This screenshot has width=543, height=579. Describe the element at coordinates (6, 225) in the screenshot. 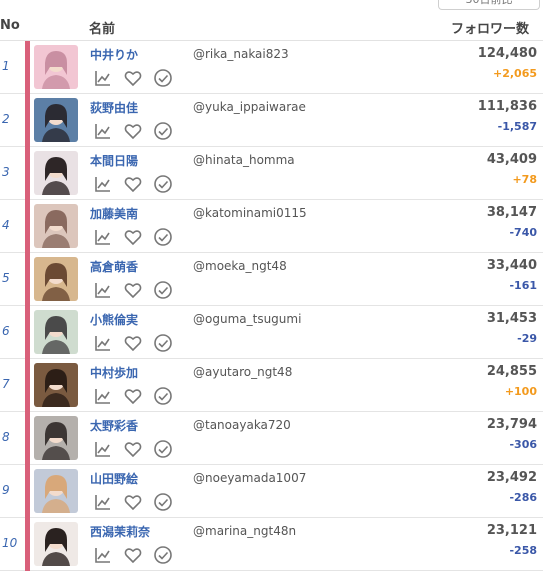

I see `rank-number: 4` at that location.